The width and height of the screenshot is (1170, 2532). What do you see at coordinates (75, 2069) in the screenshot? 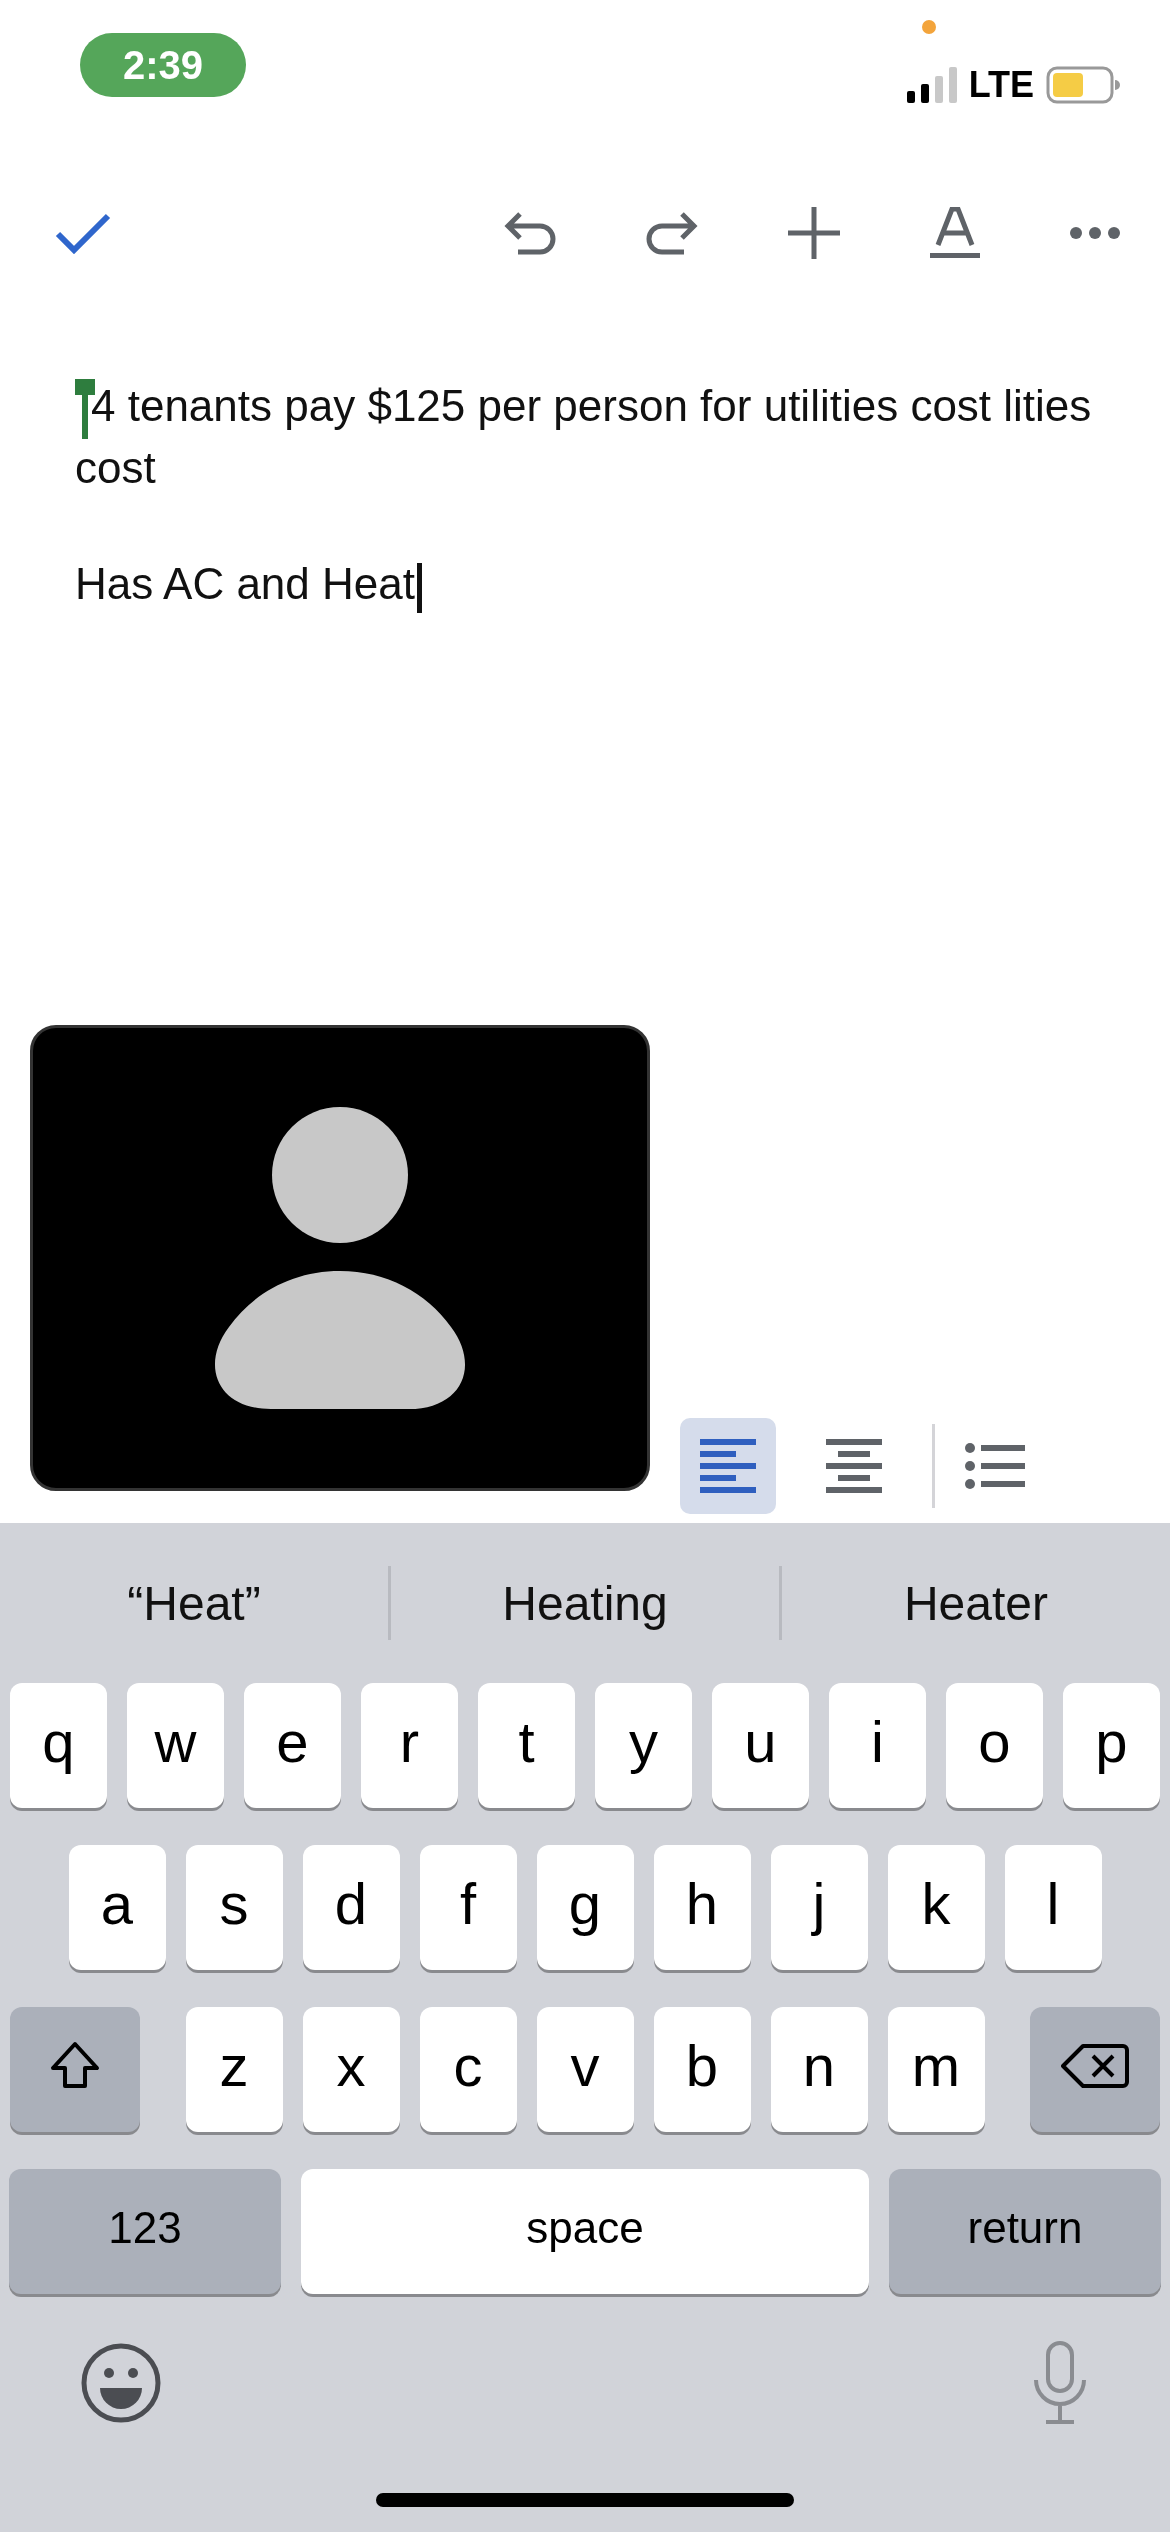
I see `shift-key` at bounding box center [75, 2069].